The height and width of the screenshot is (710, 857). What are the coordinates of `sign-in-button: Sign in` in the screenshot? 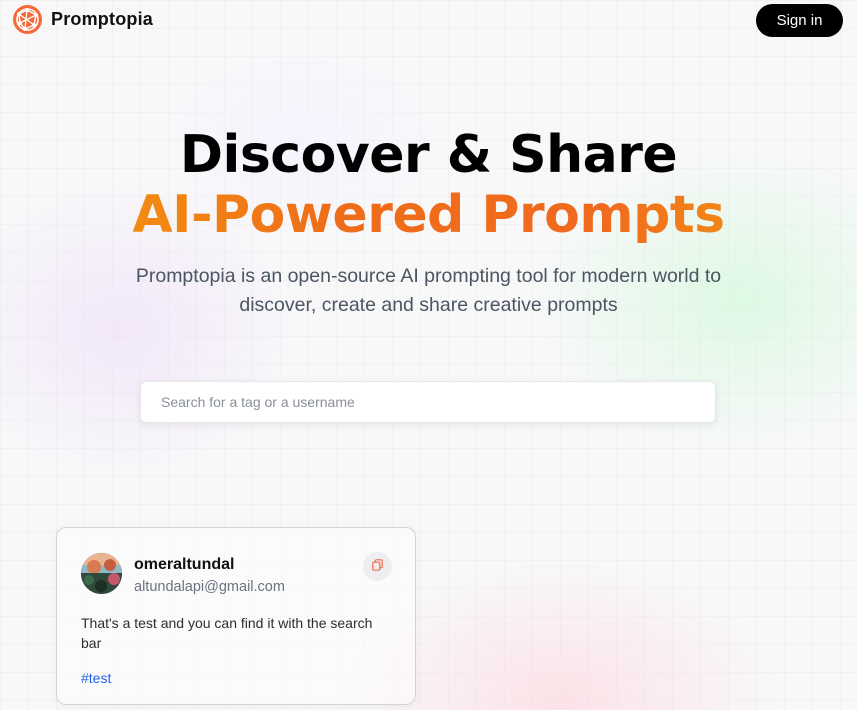 It's located at (799, 20).